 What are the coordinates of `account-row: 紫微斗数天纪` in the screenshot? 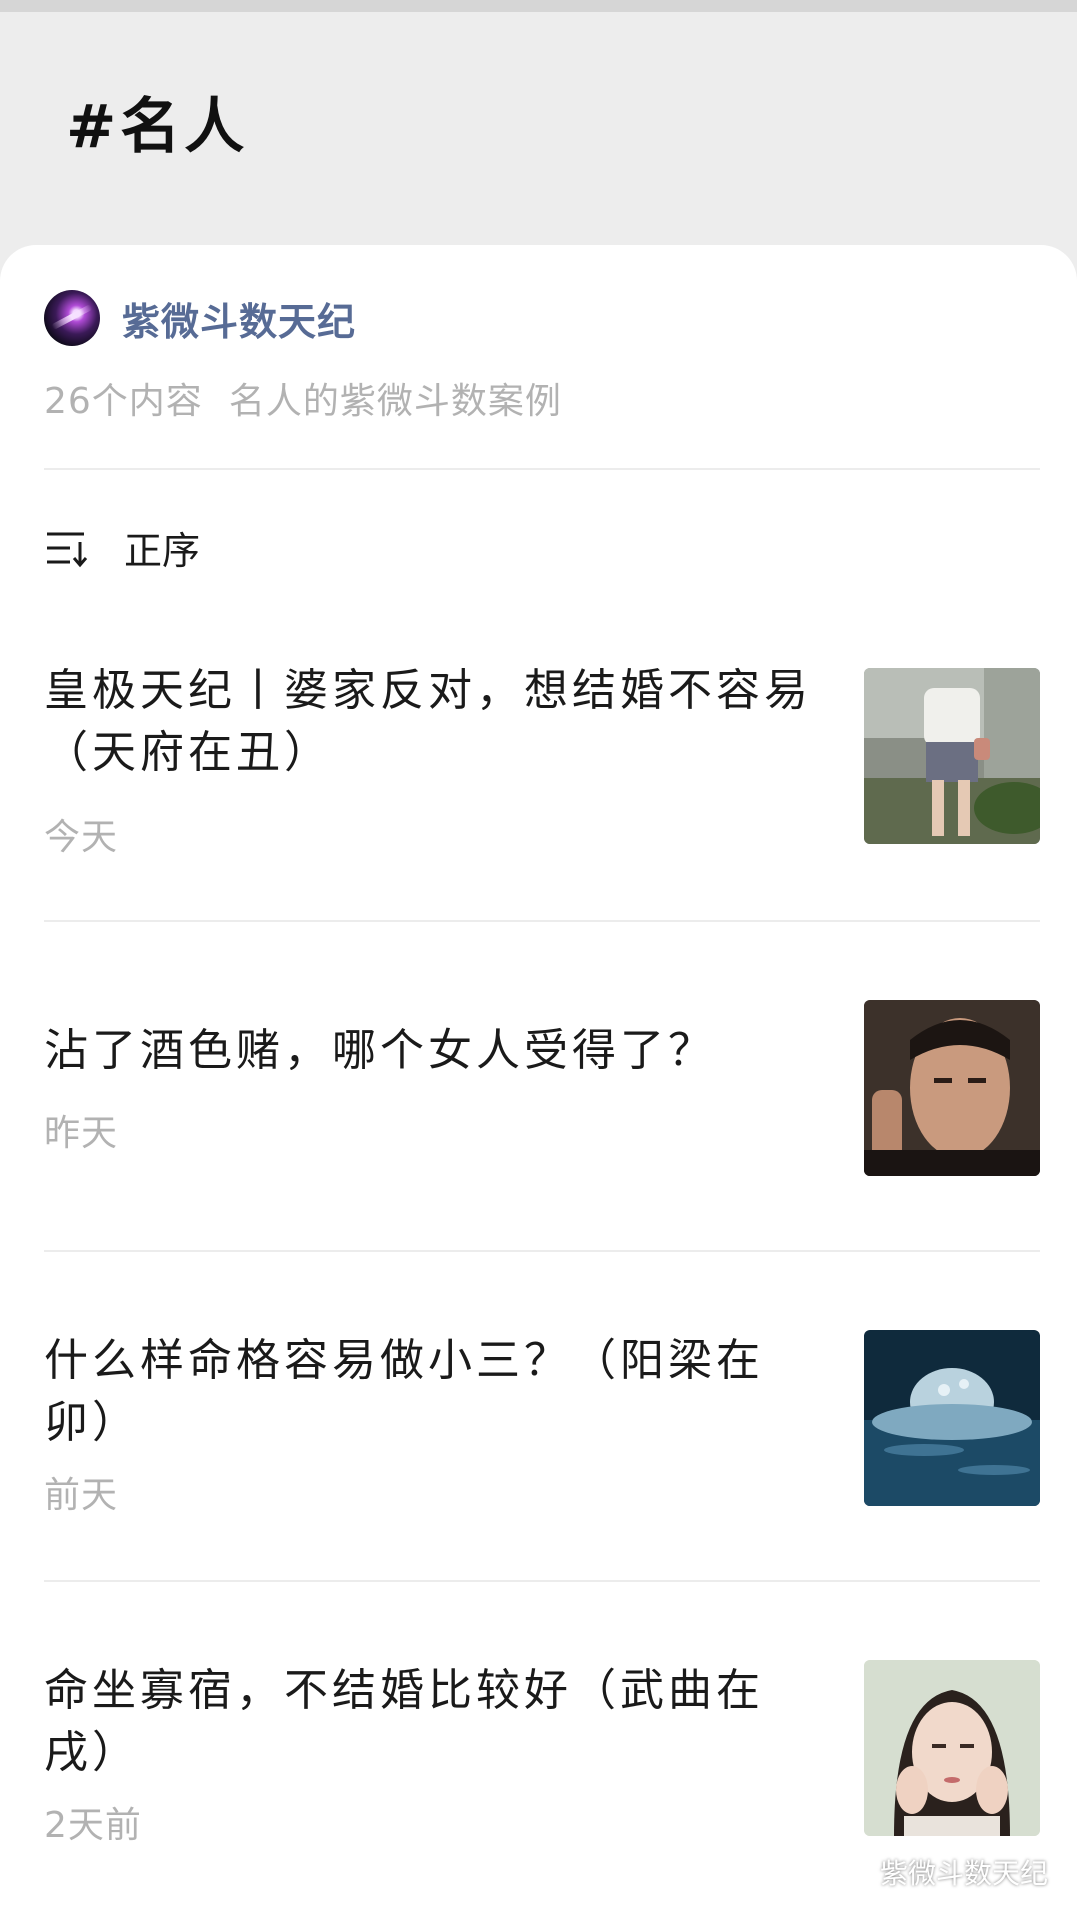 It's located at (200, 318).